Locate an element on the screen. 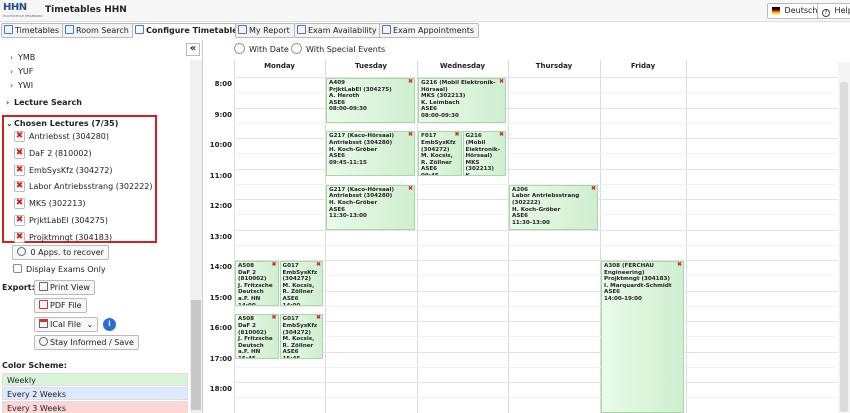 The width and height of the screenshot is (850, 413). tab-label: My Report is located at coordinates (269, 30).